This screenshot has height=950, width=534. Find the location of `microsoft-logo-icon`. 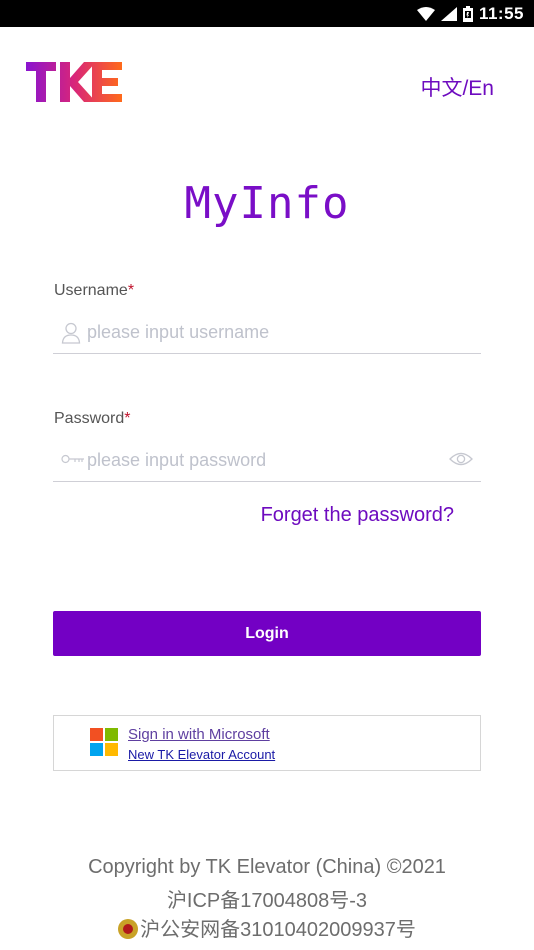

microsoft-logo-icon is located at coordinates (104, 742).